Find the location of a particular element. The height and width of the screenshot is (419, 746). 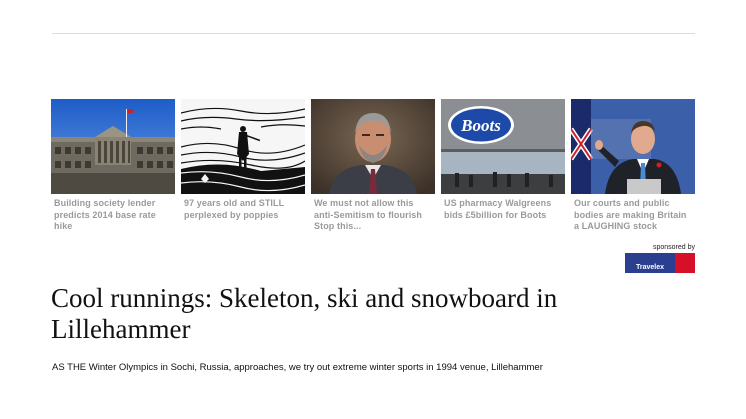

boots-store-image: Boots is located at coordinates (503, 146).